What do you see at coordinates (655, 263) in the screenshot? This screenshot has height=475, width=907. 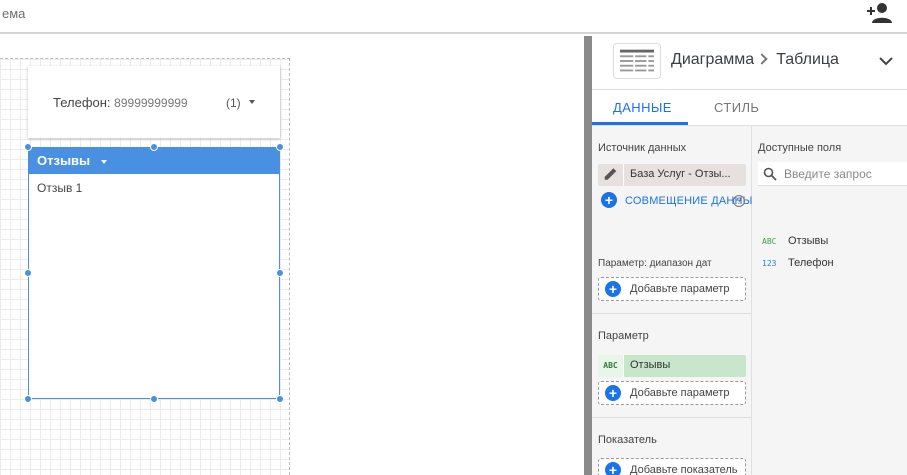 I see `date-range-title: Параметр: диапазон дат` at bounding box center [655, 263].